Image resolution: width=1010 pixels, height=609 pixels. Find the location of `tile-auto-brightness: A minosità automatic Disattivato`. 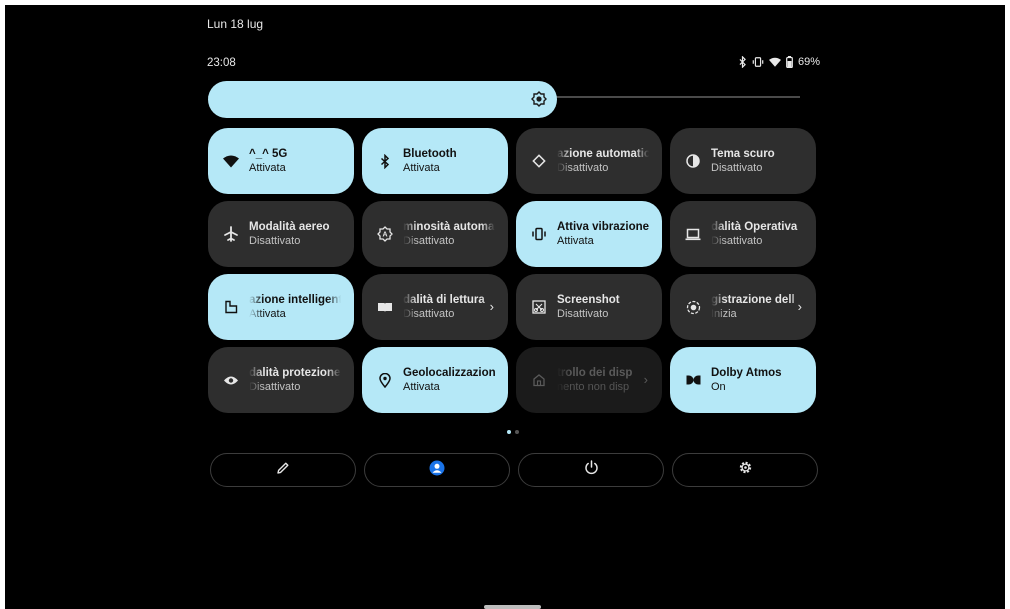

tile-auto-brightness: A minosità automatic Disattivato is located at coordinates (435, 234).